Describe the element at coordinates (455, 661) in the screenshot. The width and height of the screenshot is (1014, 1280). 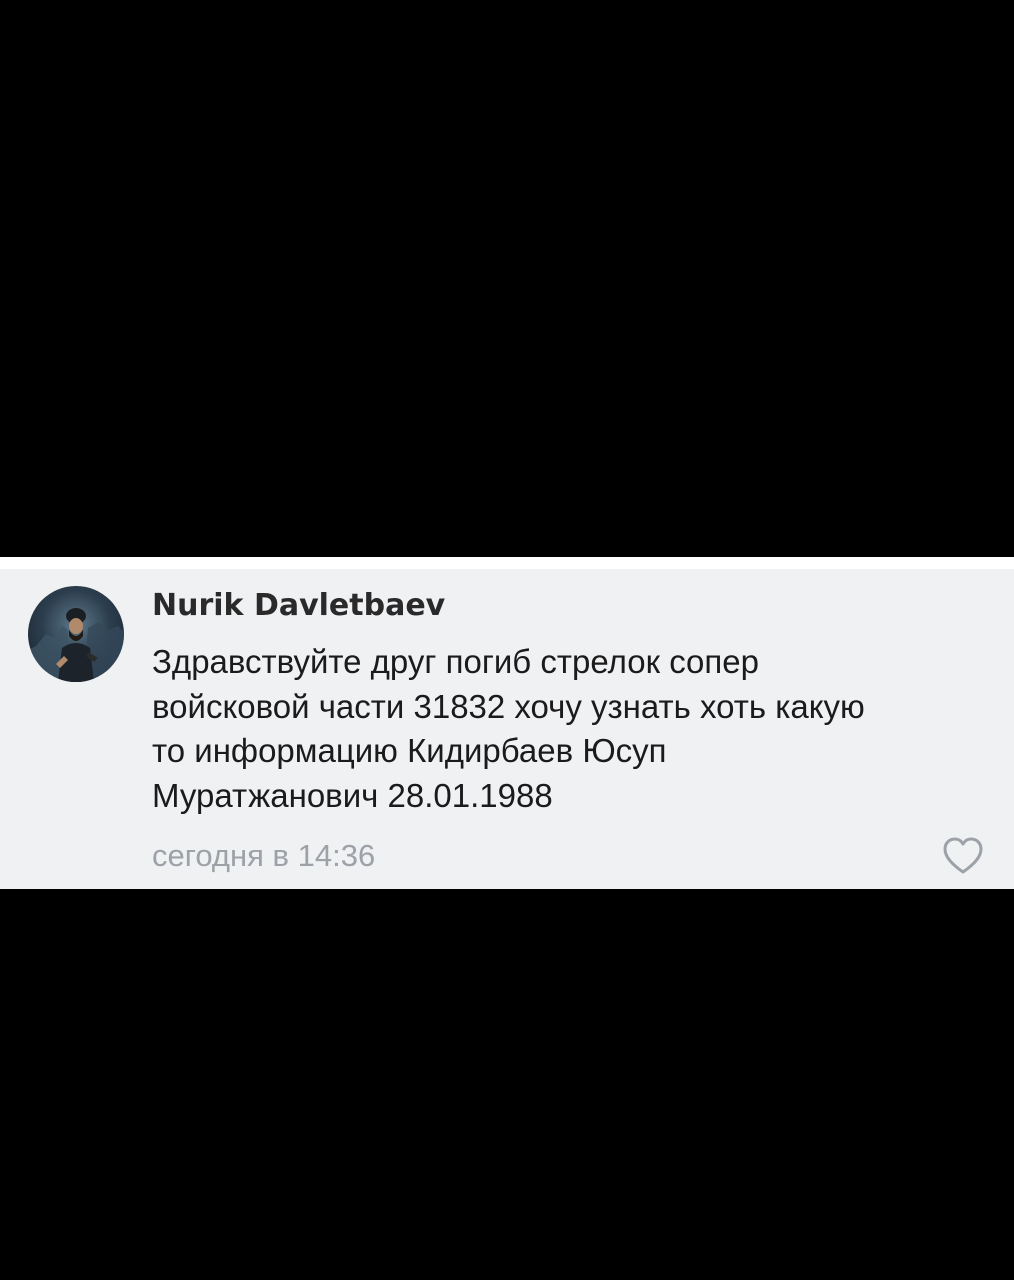
I see `comment-text-line: Здравствуйте друг погиб стрелок сопер` at that location.